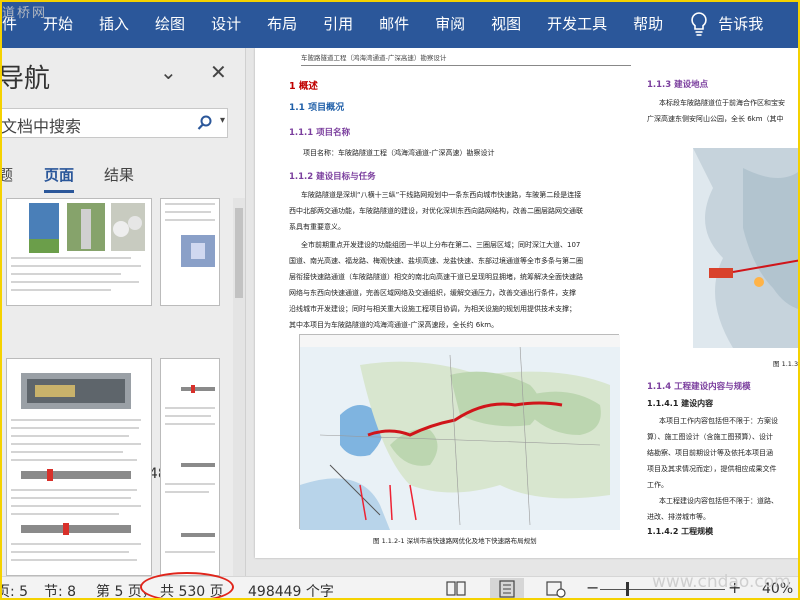 This screenshot has width=800, height=600. What do you see at coordinates (114, 123) in the screenshot?
I see `nav-search-box: 文档中搜索 ▾` at bounding box center [114, 123].